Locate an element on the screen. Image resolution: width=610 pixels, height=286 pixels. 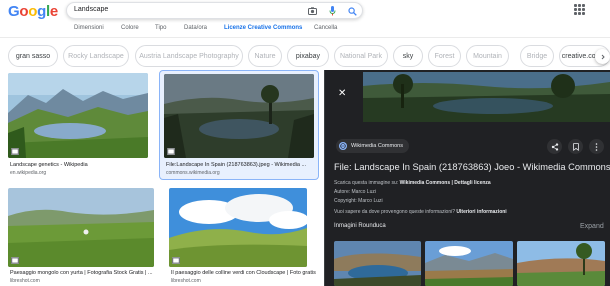
tool-cancella: Cancella is located at coordinates (325, 28).